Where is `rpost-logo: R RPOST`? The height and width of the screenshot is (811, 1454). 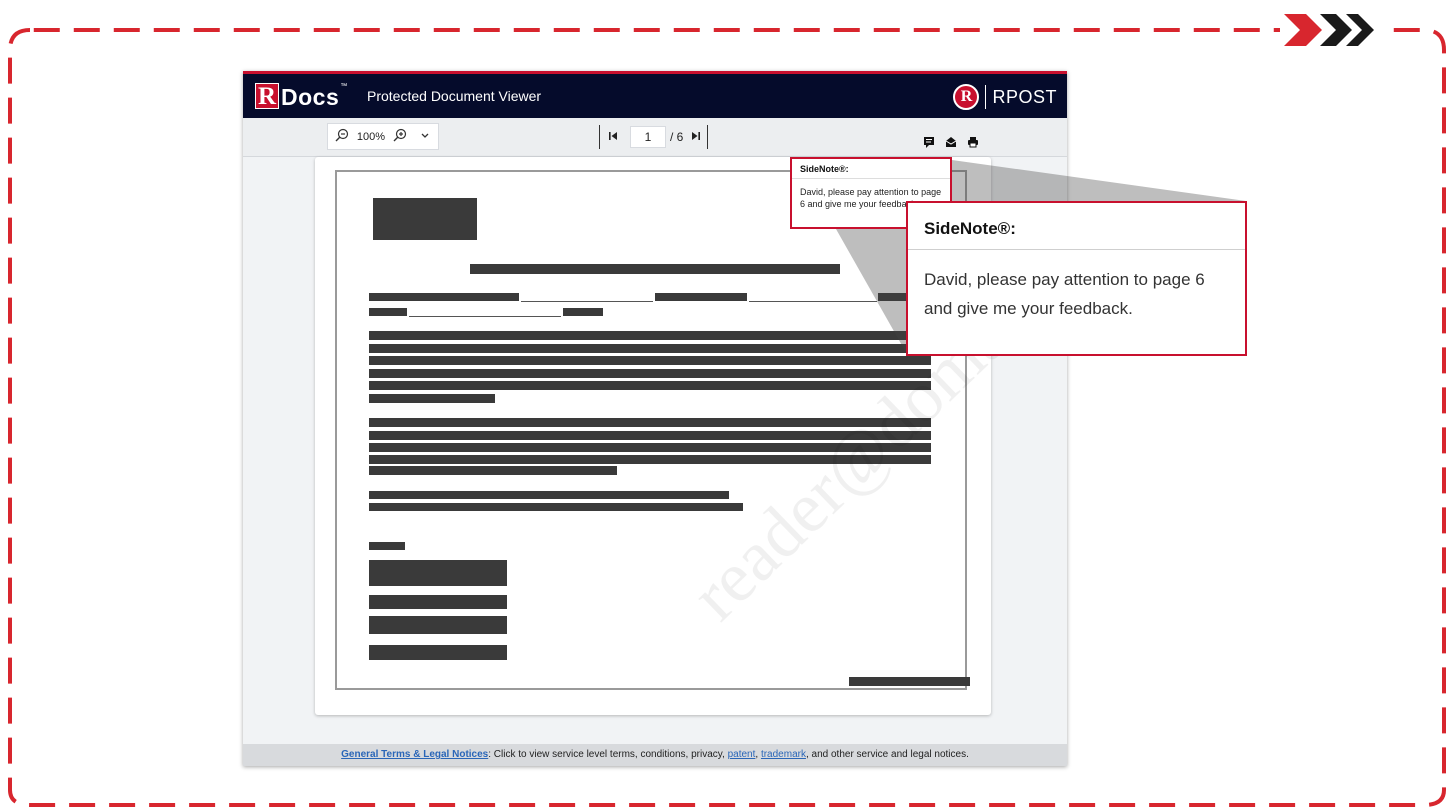
rpost-logo: R RPOST is located at coordinates (1005, 97).